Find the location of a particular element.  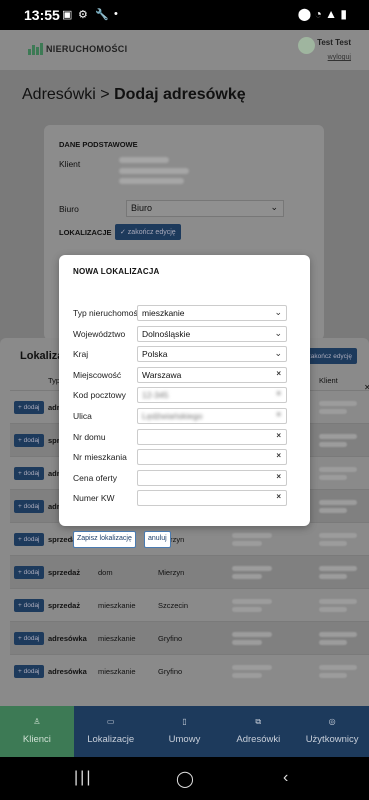

select-field: Polska ⌄ is located at coordinates (212, 354).